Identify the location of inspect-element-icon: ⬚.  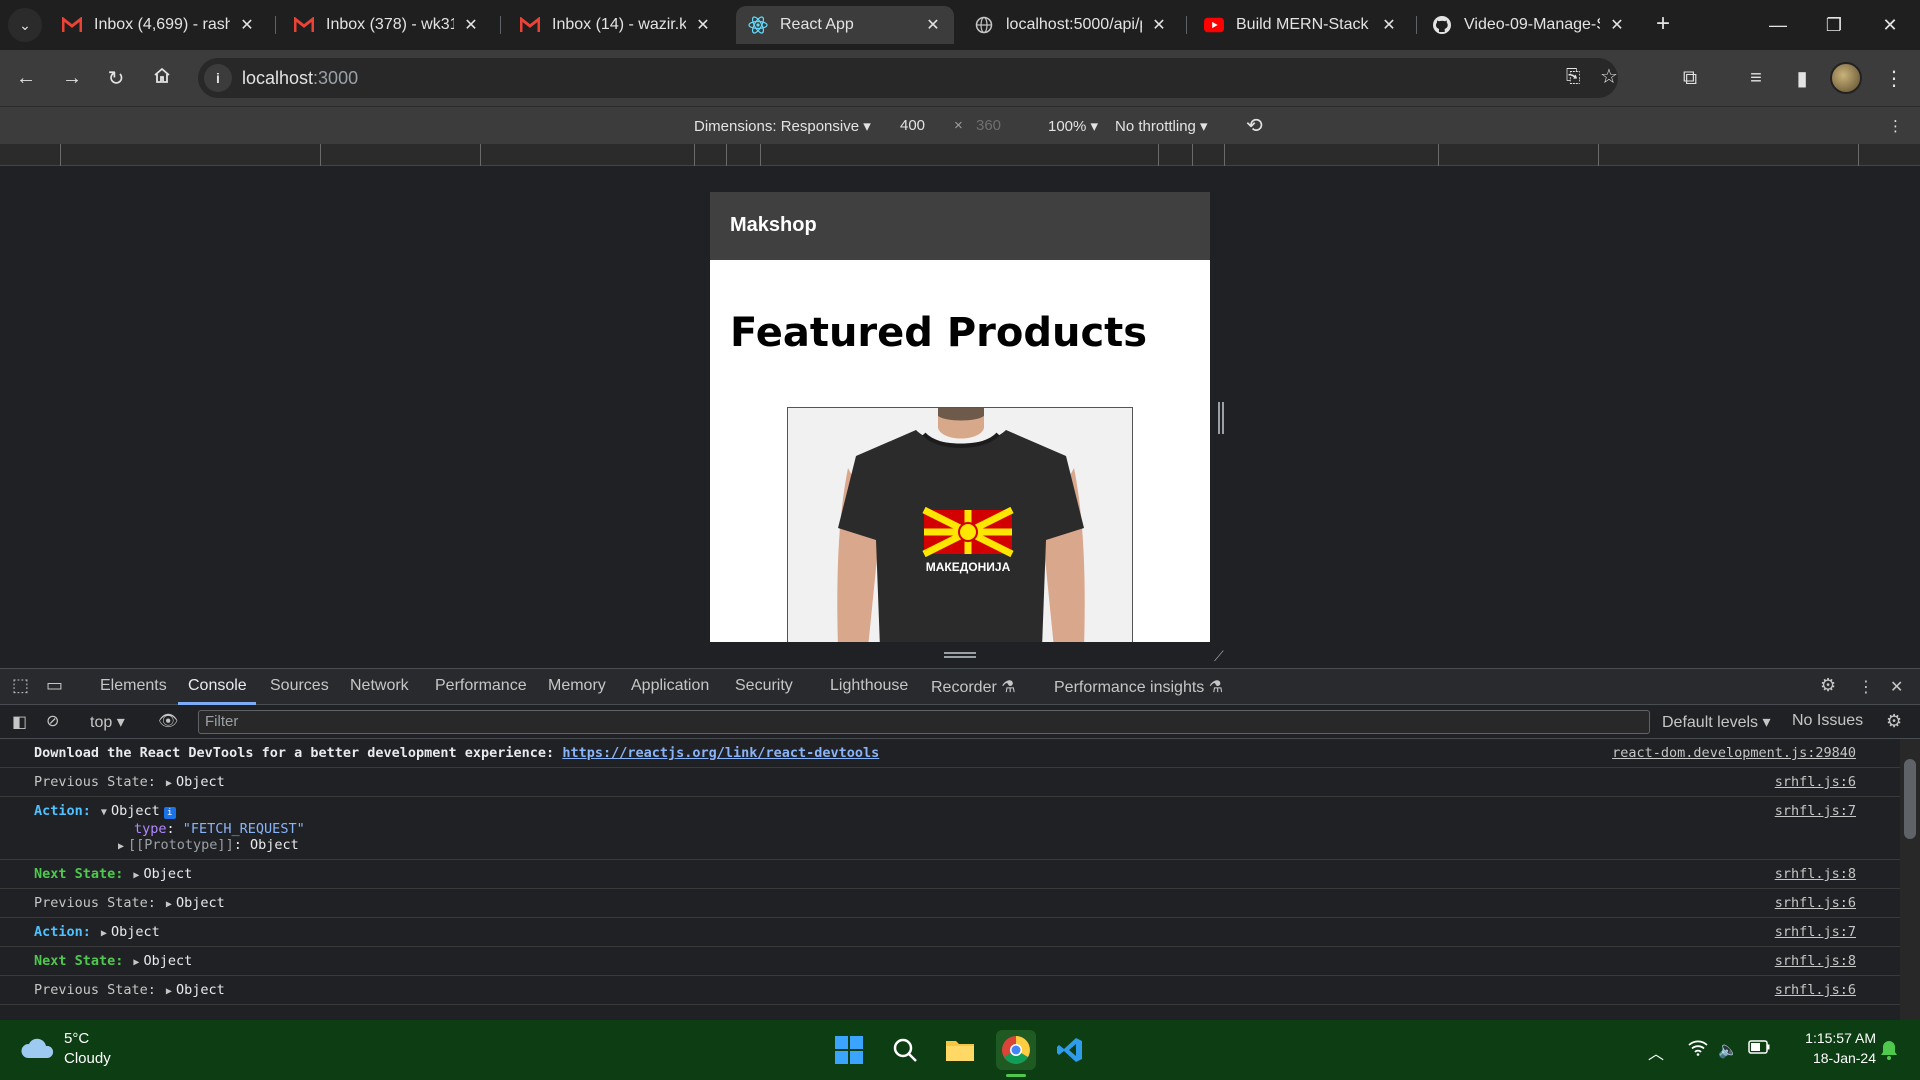
(20, 685).